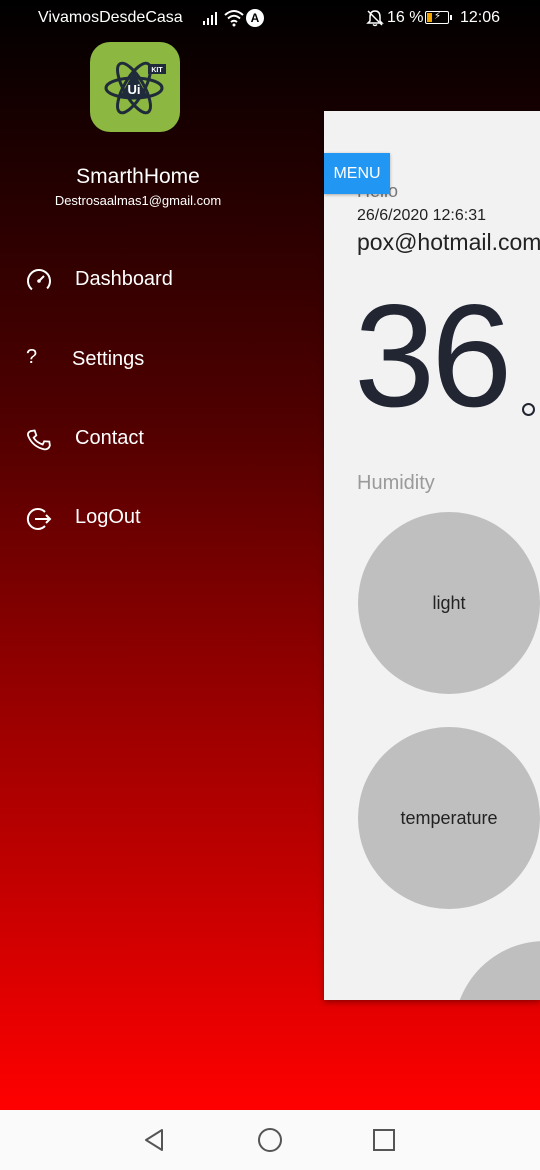 The width and height of the screenshot is (540, 1170). What do you see at coordinates (154, 1140) in the screenshot?
I see `back-icon` at bounding box center [154, 1140].